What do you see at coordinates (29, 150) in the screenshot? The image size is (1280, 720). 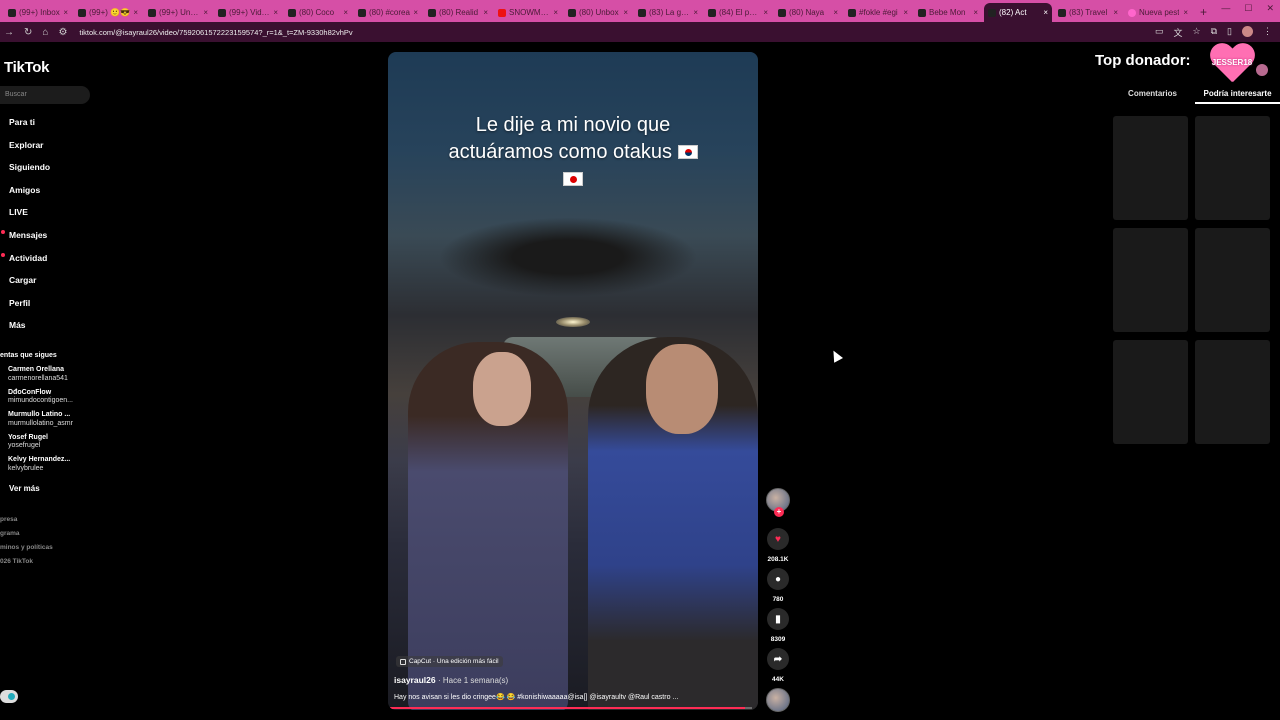 I see `sidebar-item-explorar: Explorar` at bounding box center [29, 150].